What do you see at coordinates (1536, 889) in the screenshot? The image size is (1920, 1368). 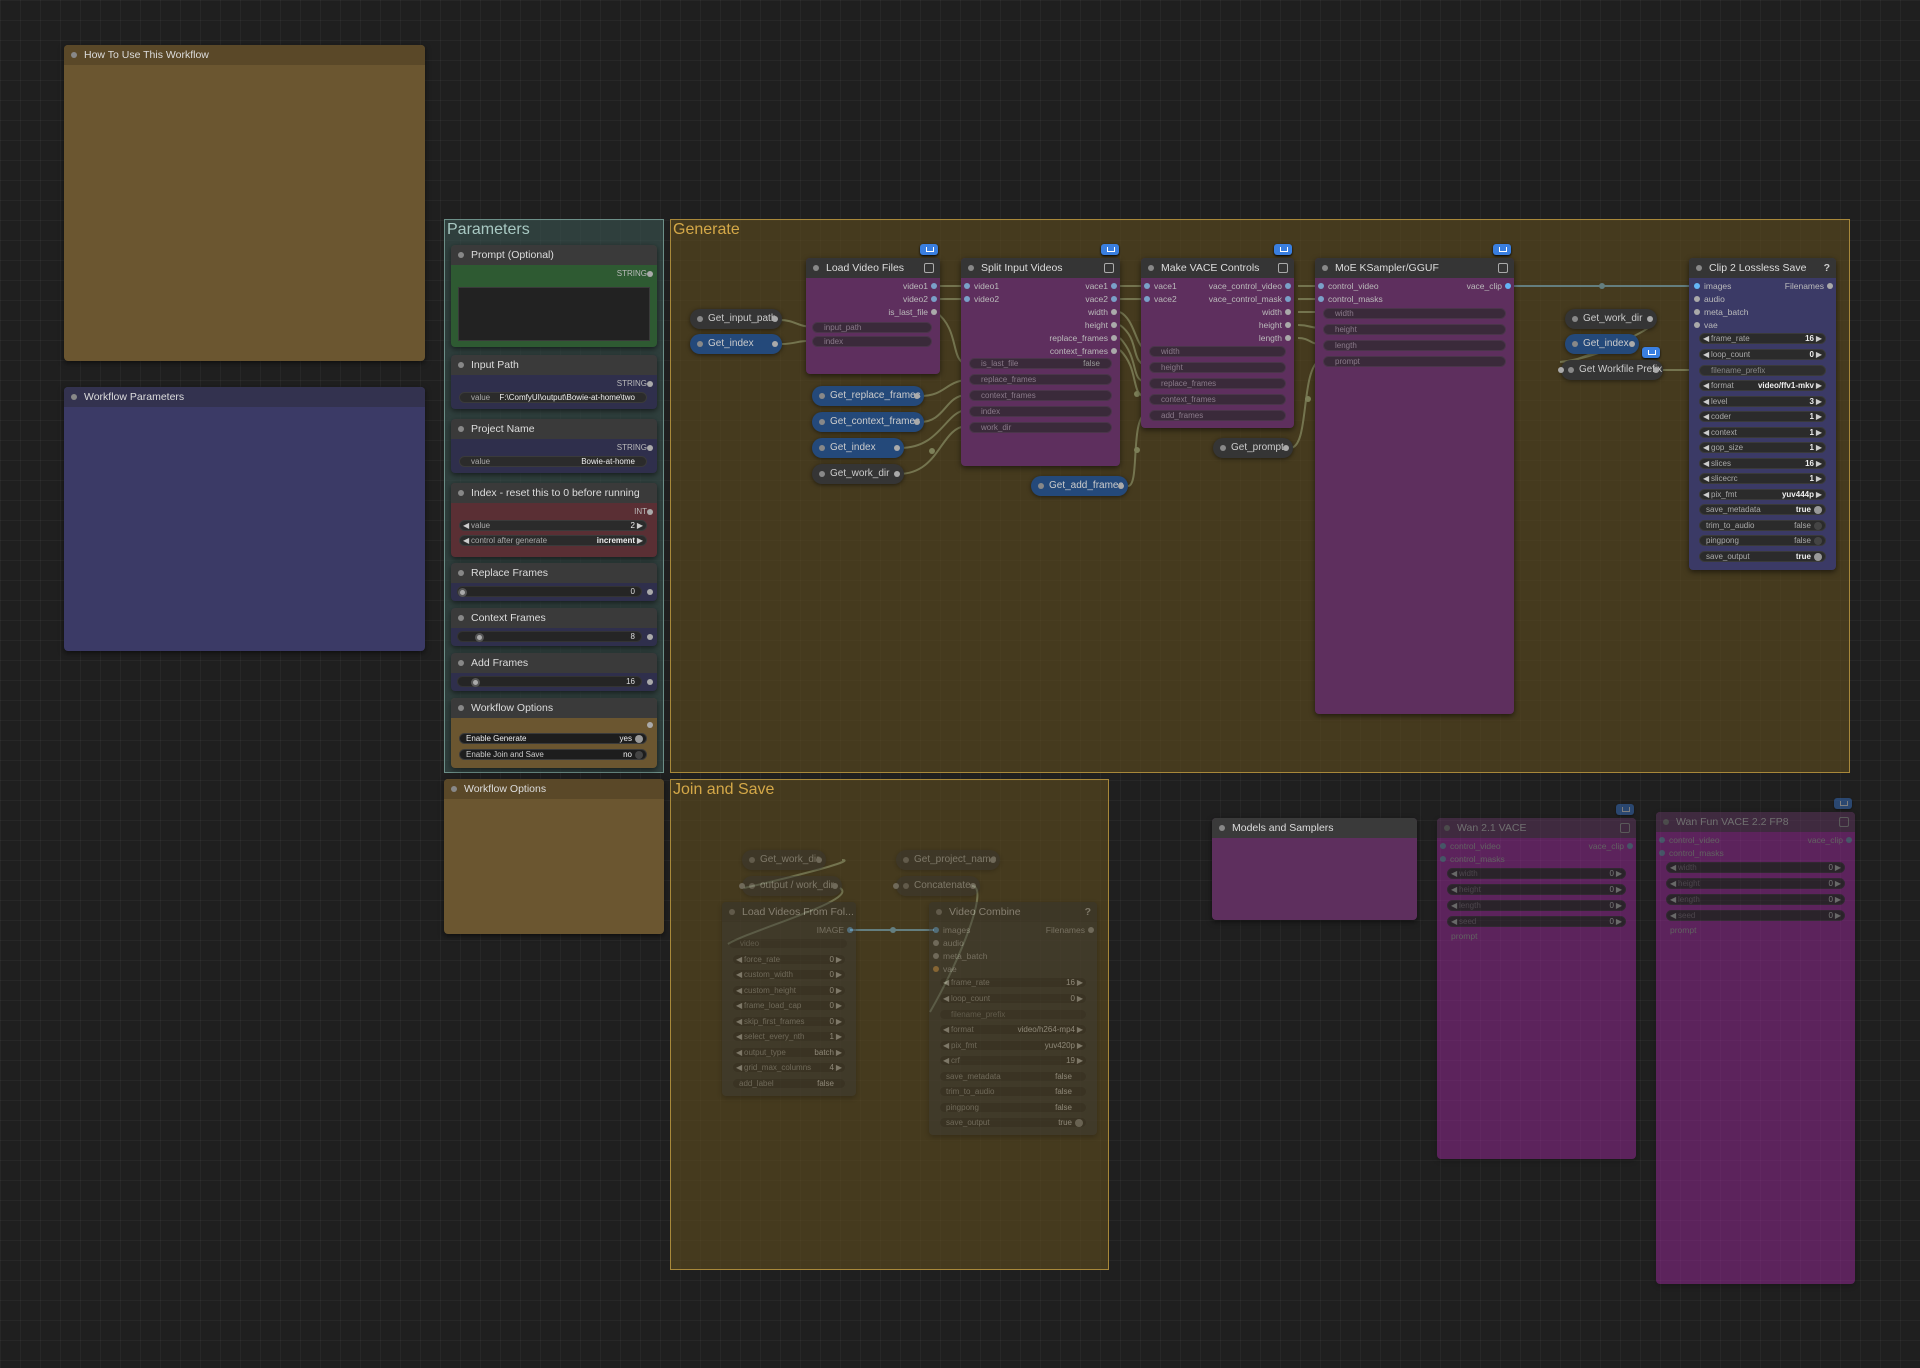 I see `height-widget: ◀ height 0 ▶` at bounding box center [1536, 889].